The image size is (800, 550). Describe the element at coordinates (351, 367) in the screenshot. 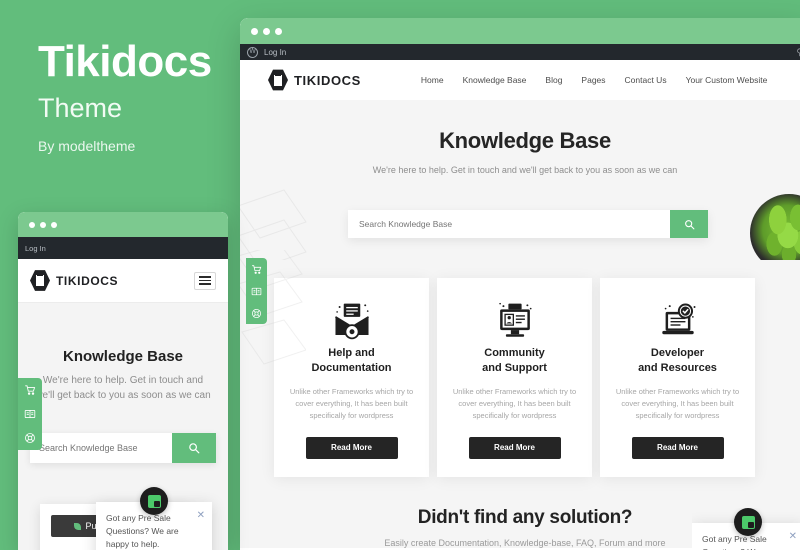

I see `feature-card-title-line2: Documentation` at that location.